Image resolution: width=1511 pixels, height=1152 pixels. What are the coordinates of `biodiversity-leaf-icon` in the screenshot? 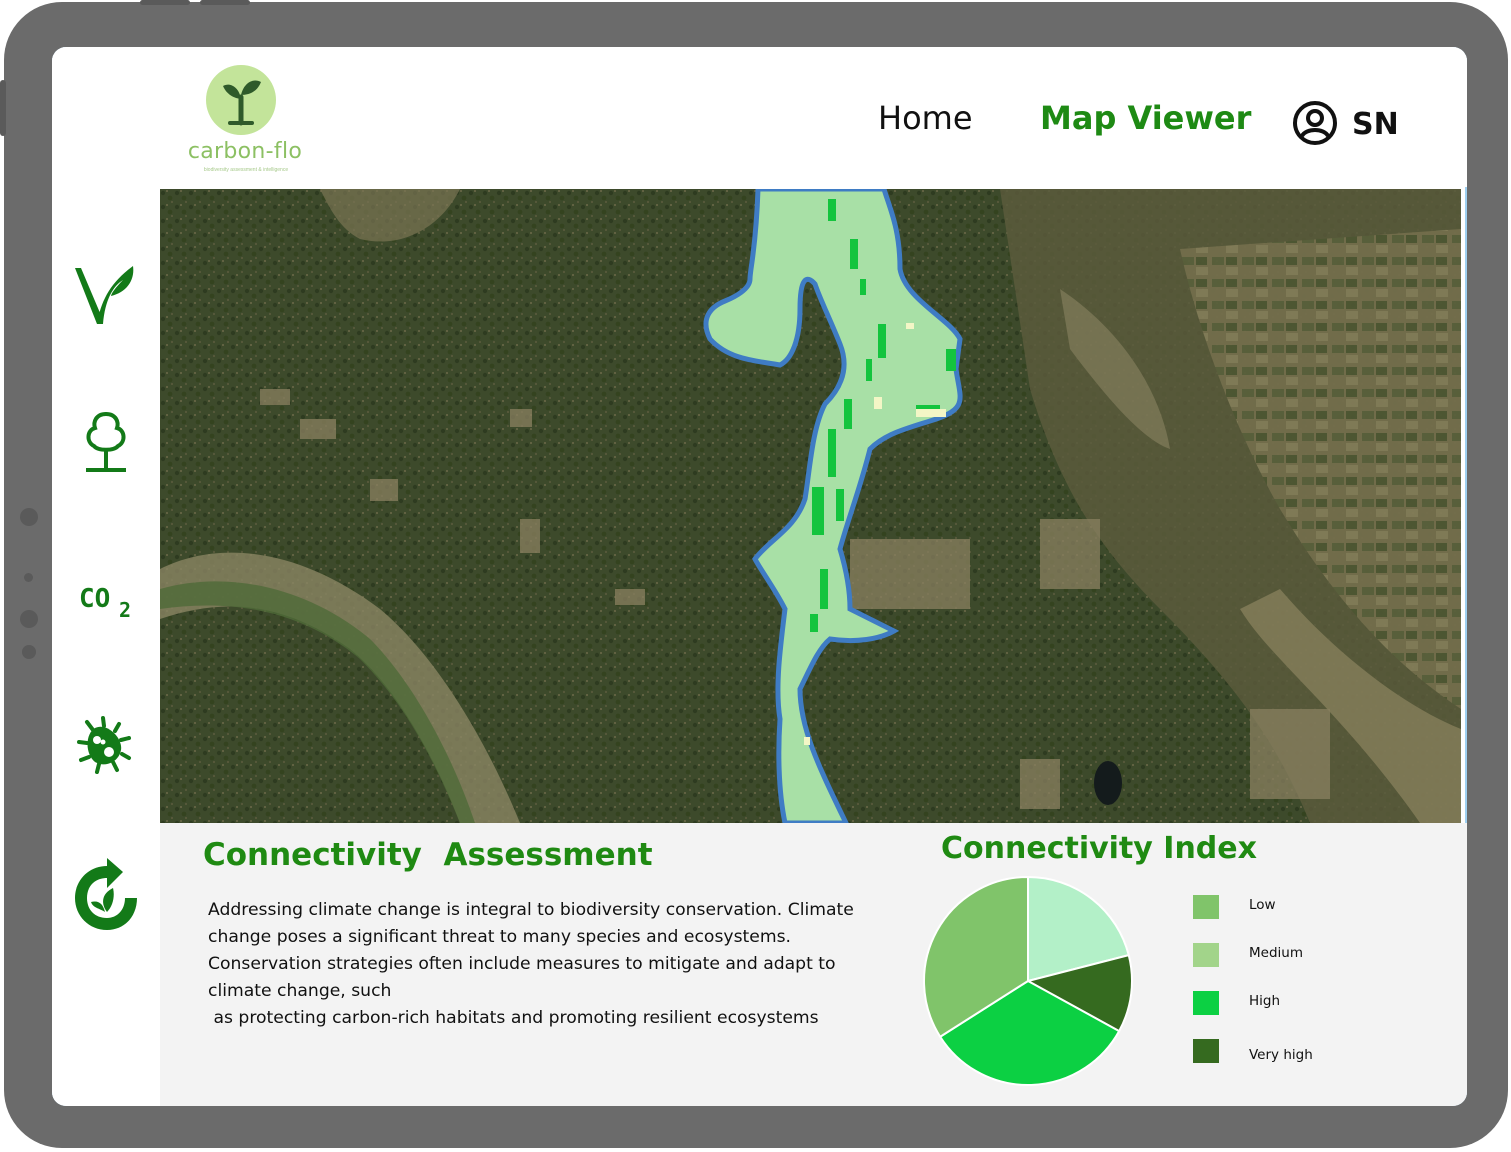 It's located at (104, 295).